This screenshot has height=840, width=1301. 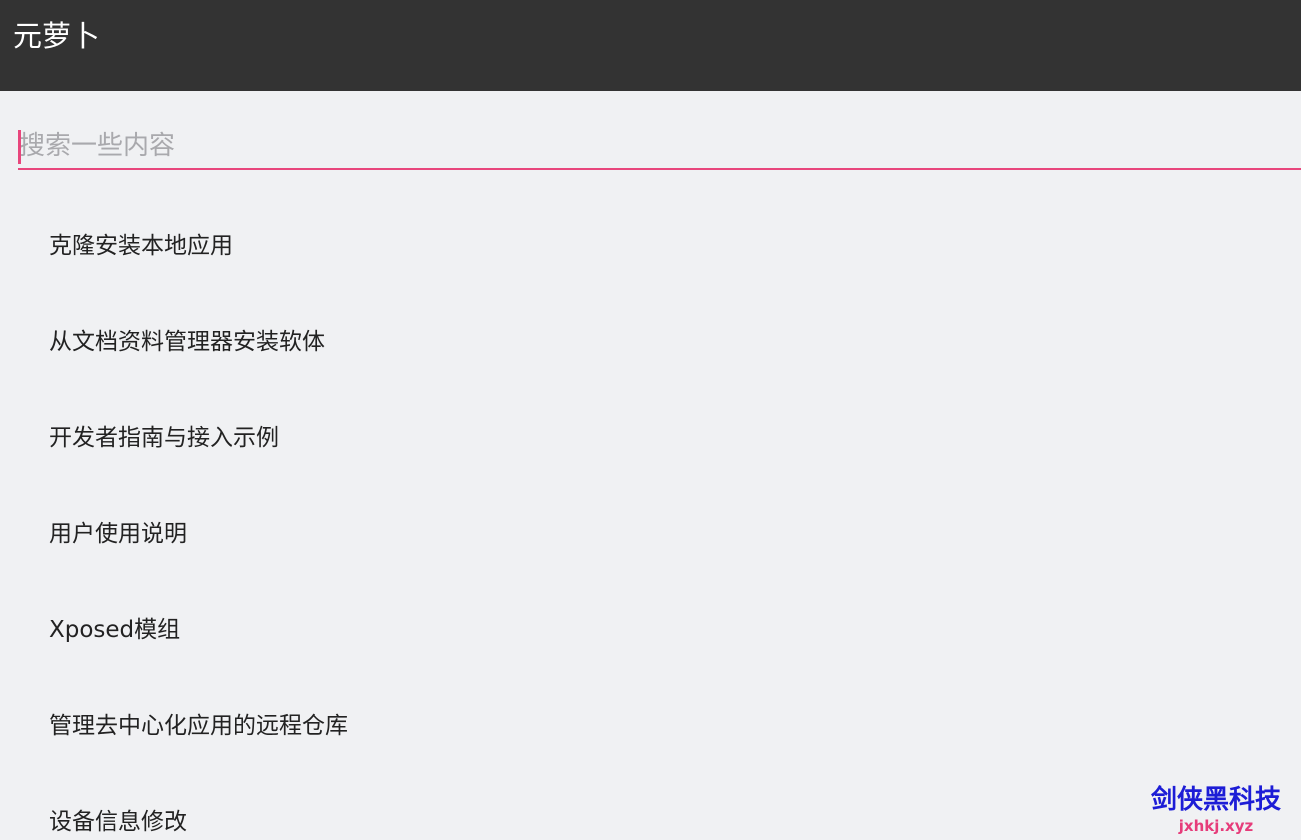 What do you see at coordinates (650, 342) in the screenshot?
I see `menu-item-install-from-file-manager: 从文档资料管理器安装软体` at bounding box center [650, 342].